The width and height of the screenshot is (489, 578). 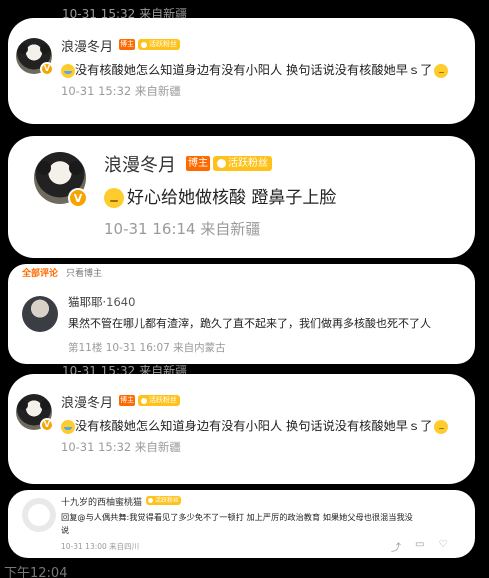 What do you see at coordinates (182, 229) in the screenshot?
I see `comment-meta: 10-31 16:14 来自新疆` at bounding box center [182, 229].